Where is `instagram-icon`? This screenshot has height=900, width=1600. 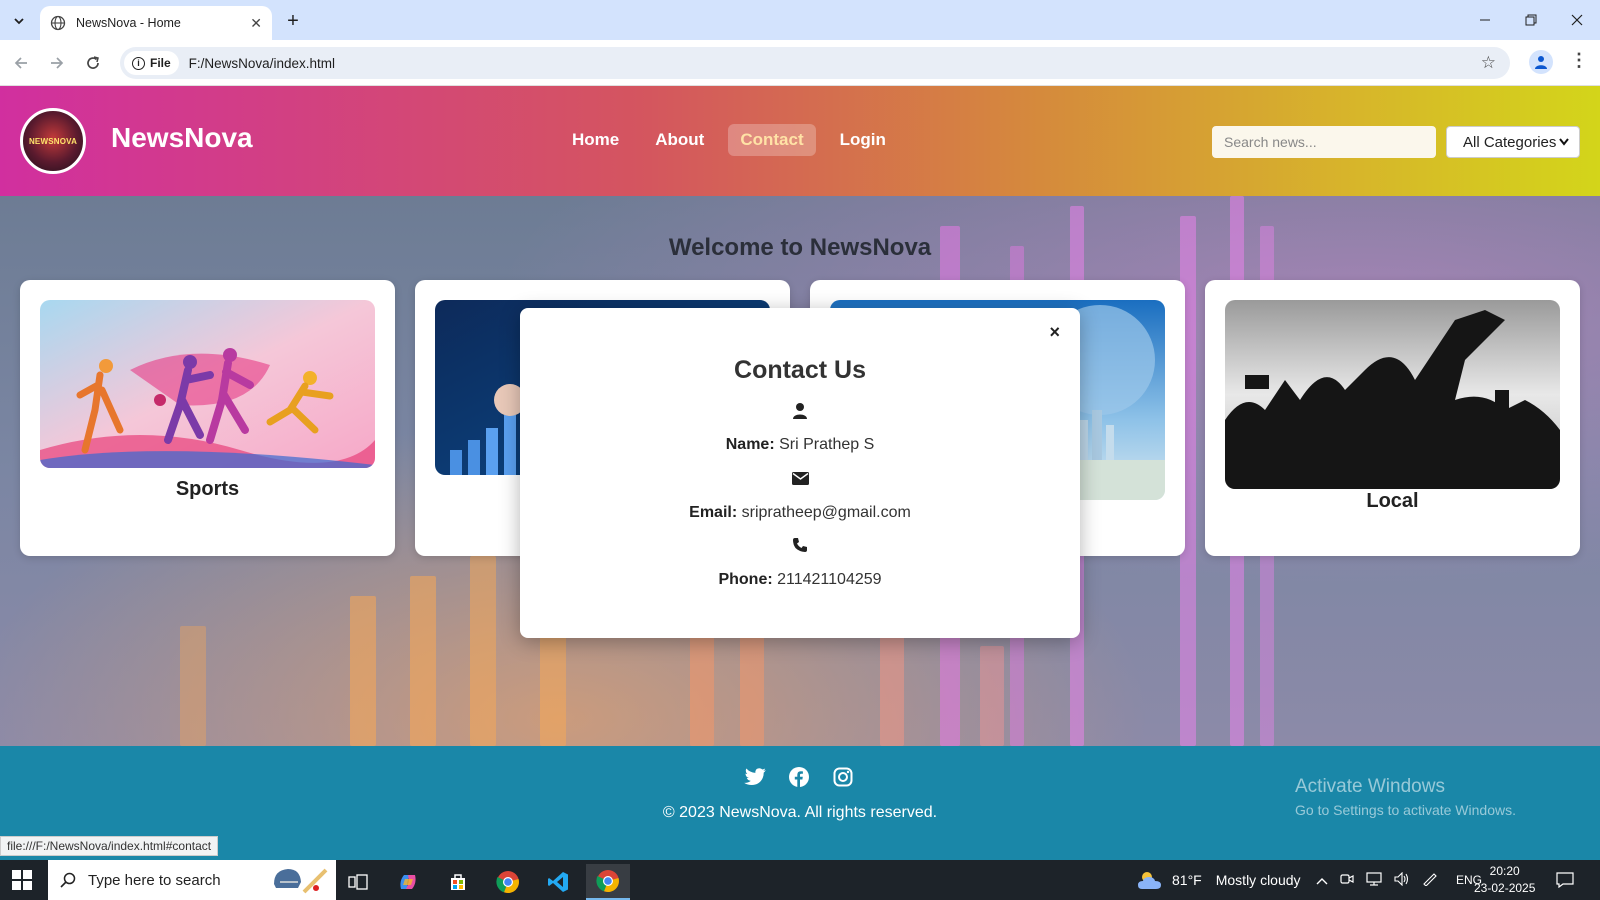
instagram-icon is located at coordinates (843, 777).